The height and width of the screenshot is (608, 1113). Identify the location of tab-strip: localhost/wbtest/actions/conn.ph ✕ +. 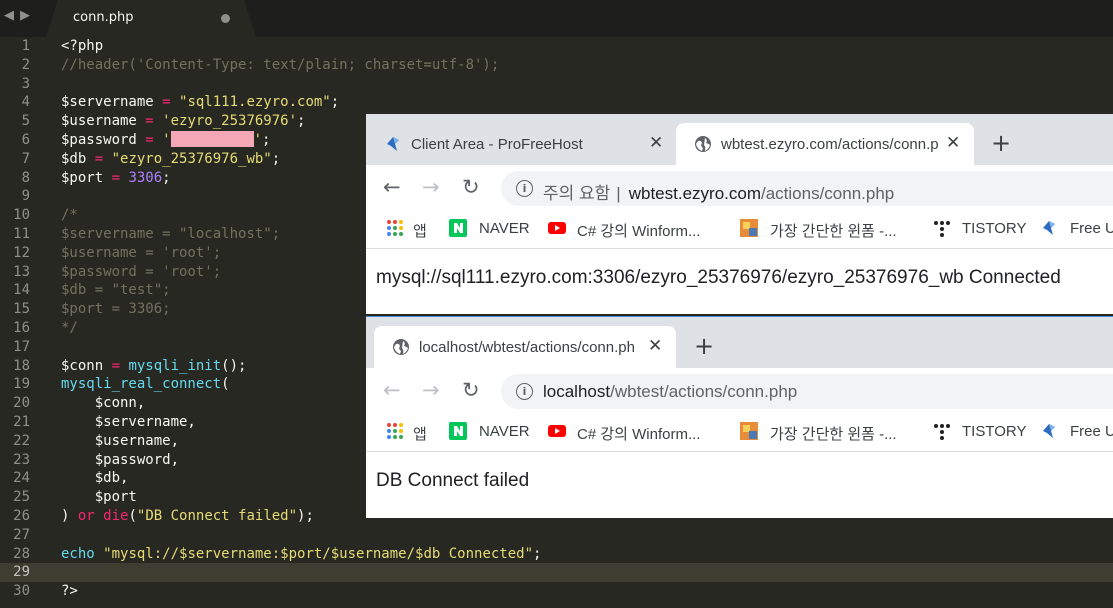
(739, 342).